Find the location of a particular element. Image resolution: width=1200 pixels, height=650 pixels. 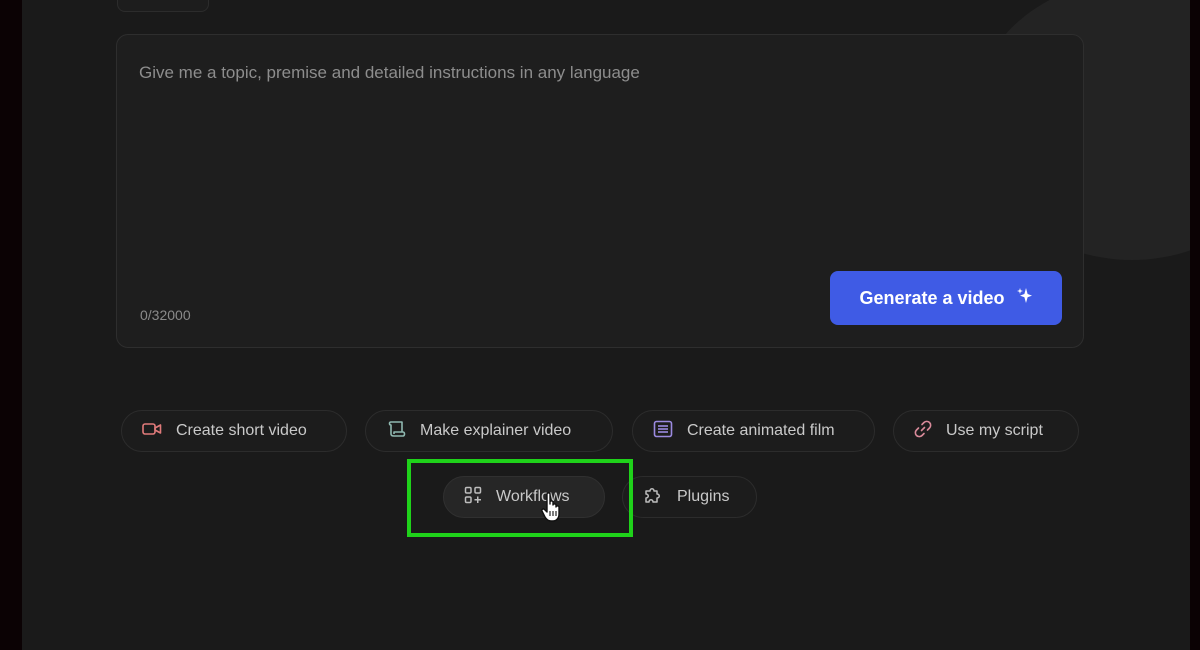

create-animated-film-chip: Create animated film is located at coordinates (753, 431).